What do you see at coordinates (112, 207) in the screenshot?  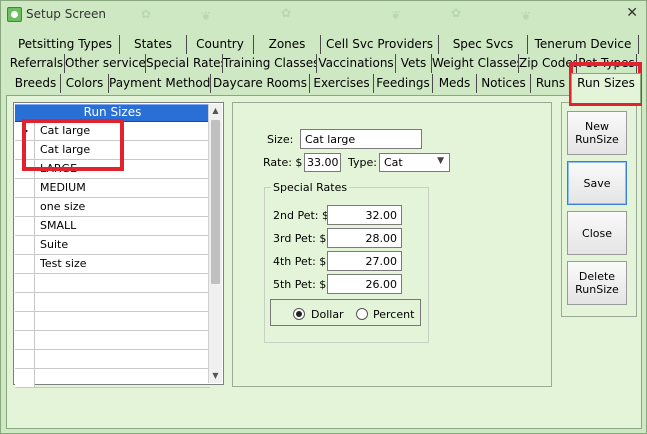 I see `table-row: one size` at bounding box center [112, 207].